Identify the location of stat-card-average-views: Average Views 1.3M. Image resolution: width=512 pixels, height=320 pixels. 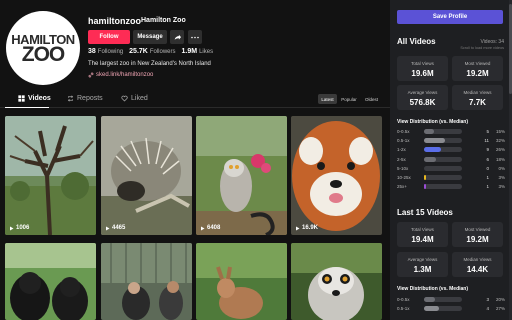
(422, 264).